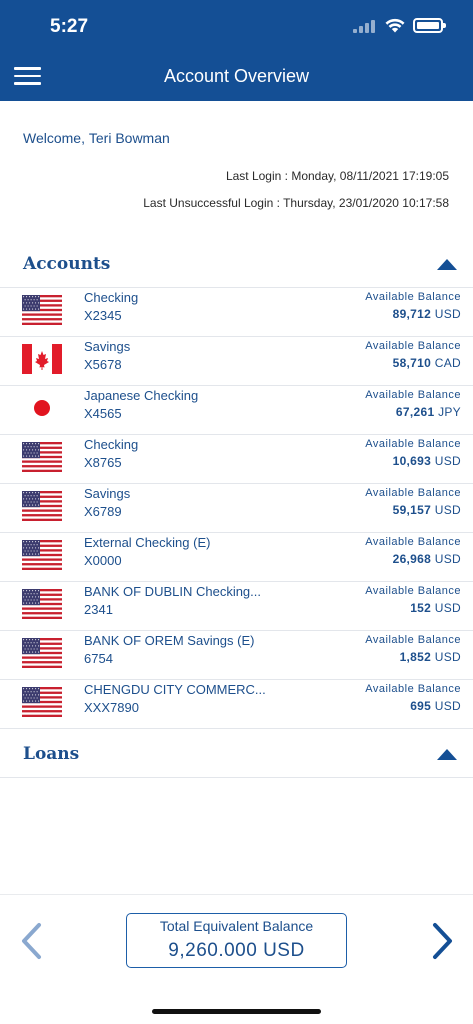 This screenshot has height=1024, width=473. What do you see at coordinates (98, 658) in the screenshot?
I see `account-number: 6754` at bounding box center [98, 658].